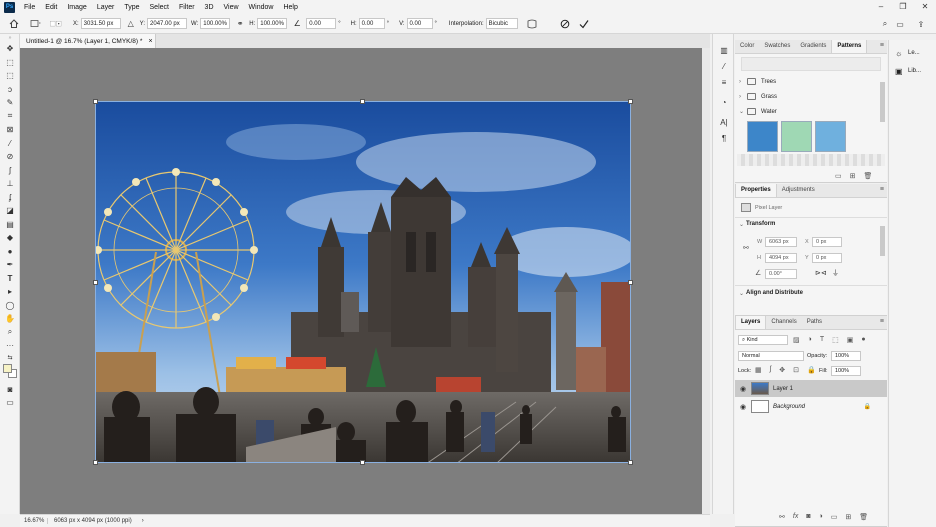 The width and height of the screenshot is (936, 527). What do you see at coordinates (10, 292) in the screenshot?
I see `path-select-tool-icon: ▸` at bounding box center [10, 292].